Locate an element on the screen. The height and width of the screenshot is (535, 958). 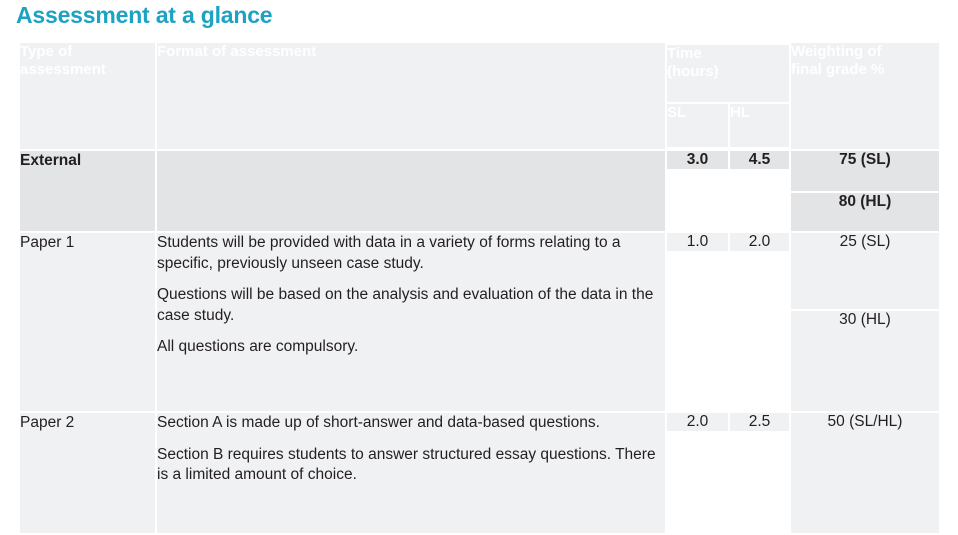
time-values-paper-1: 1.0 2.0 is located at coordinates (728, 242).